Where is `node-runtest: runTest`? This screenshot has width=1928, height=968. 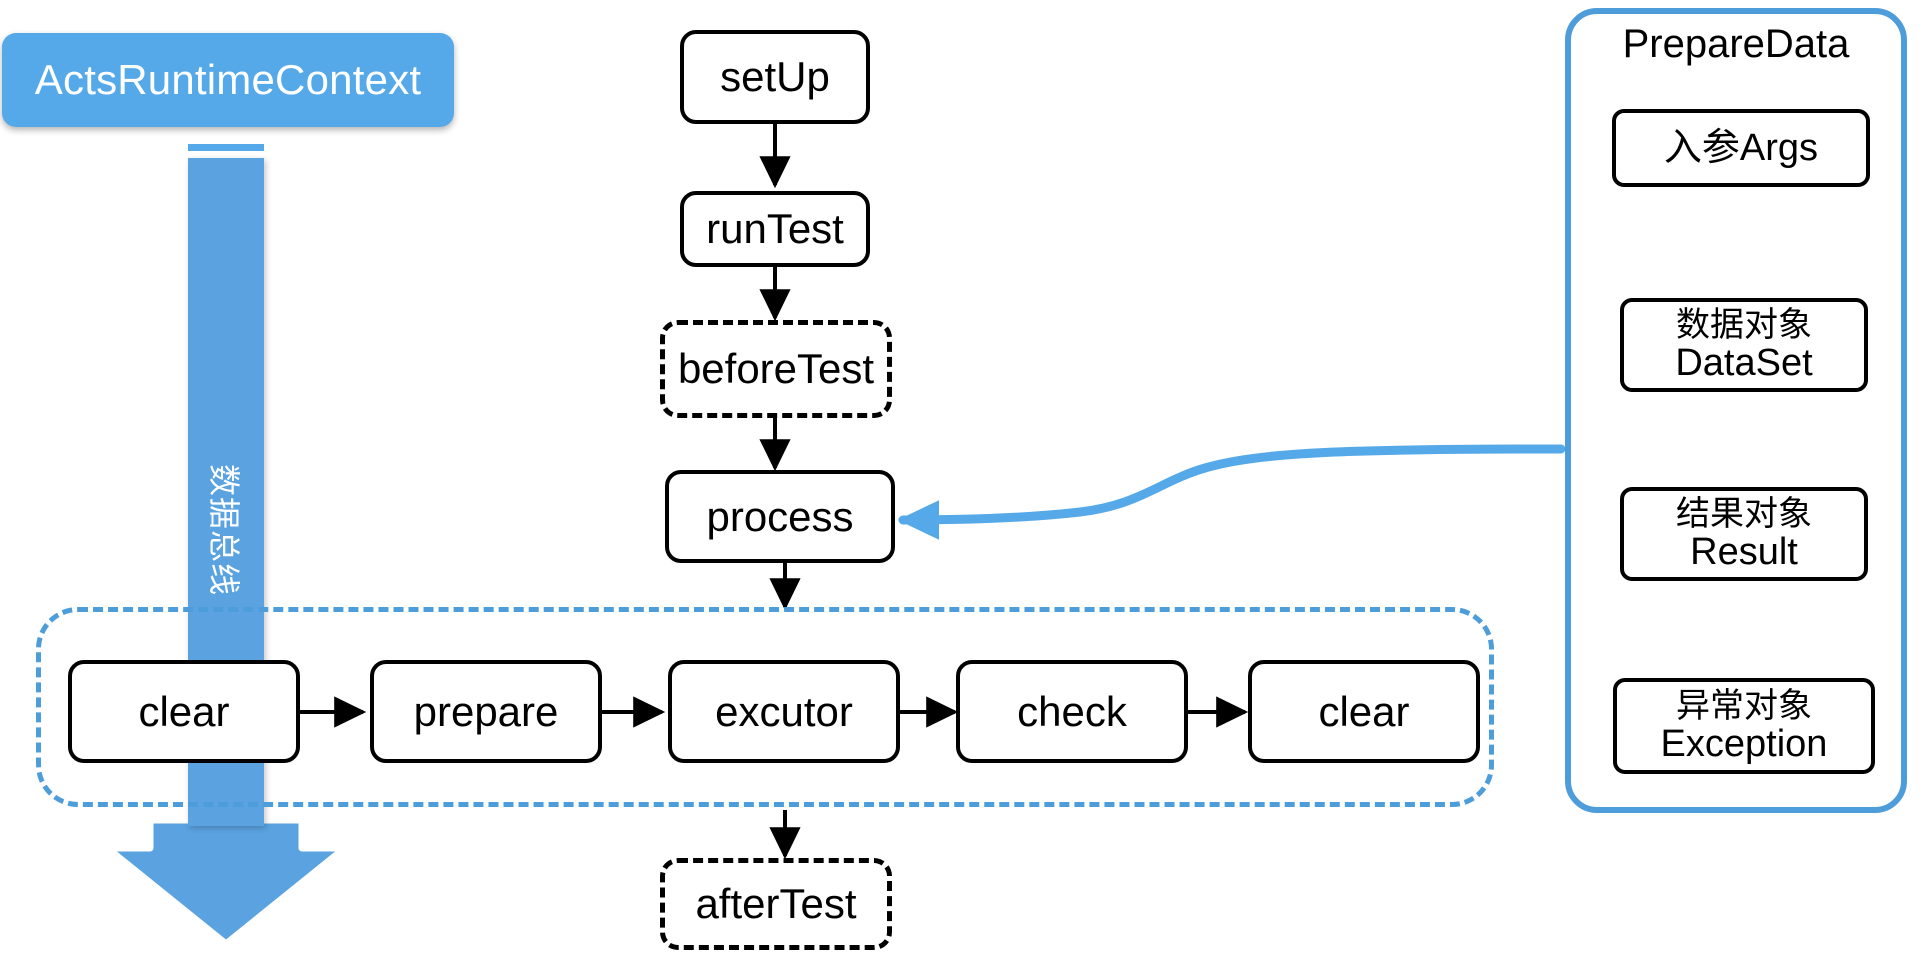 node-runtest: runTest is located at coordinates (775, 229).